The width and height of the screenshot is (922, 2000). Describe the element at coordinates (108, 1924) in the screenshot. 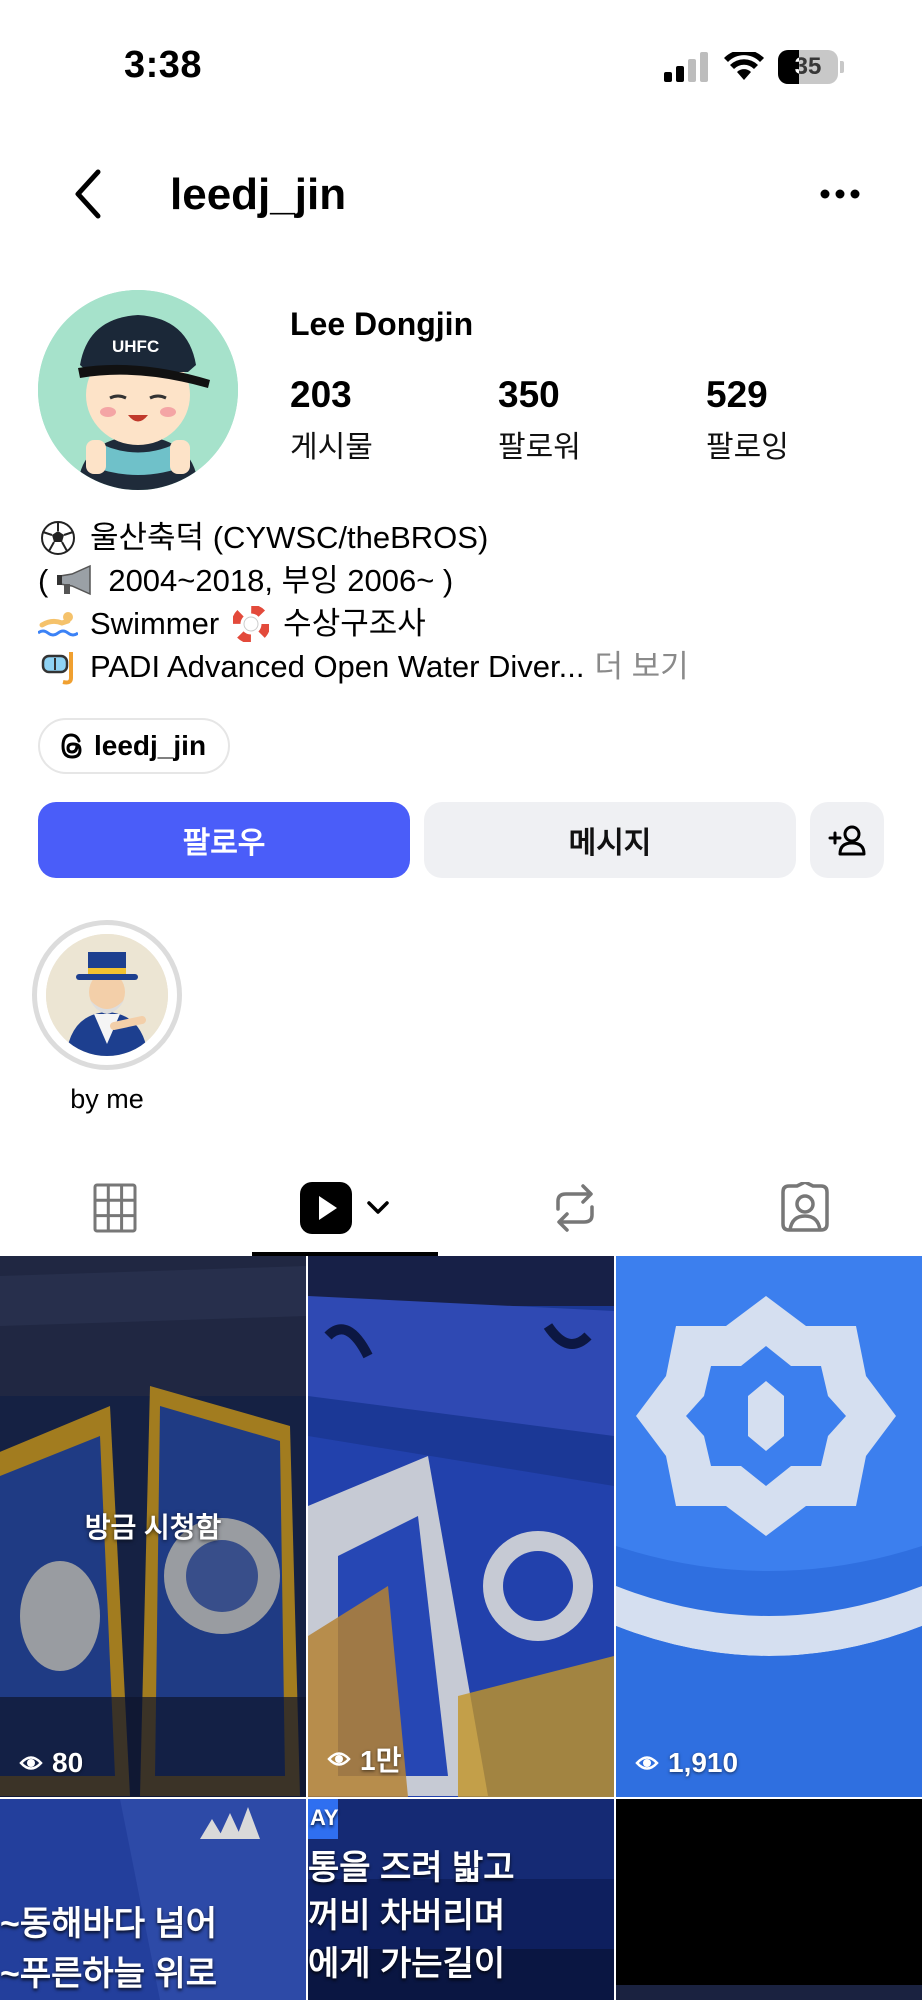

I see `reel-overlay-text: ~동해바다 넘어` at that location.